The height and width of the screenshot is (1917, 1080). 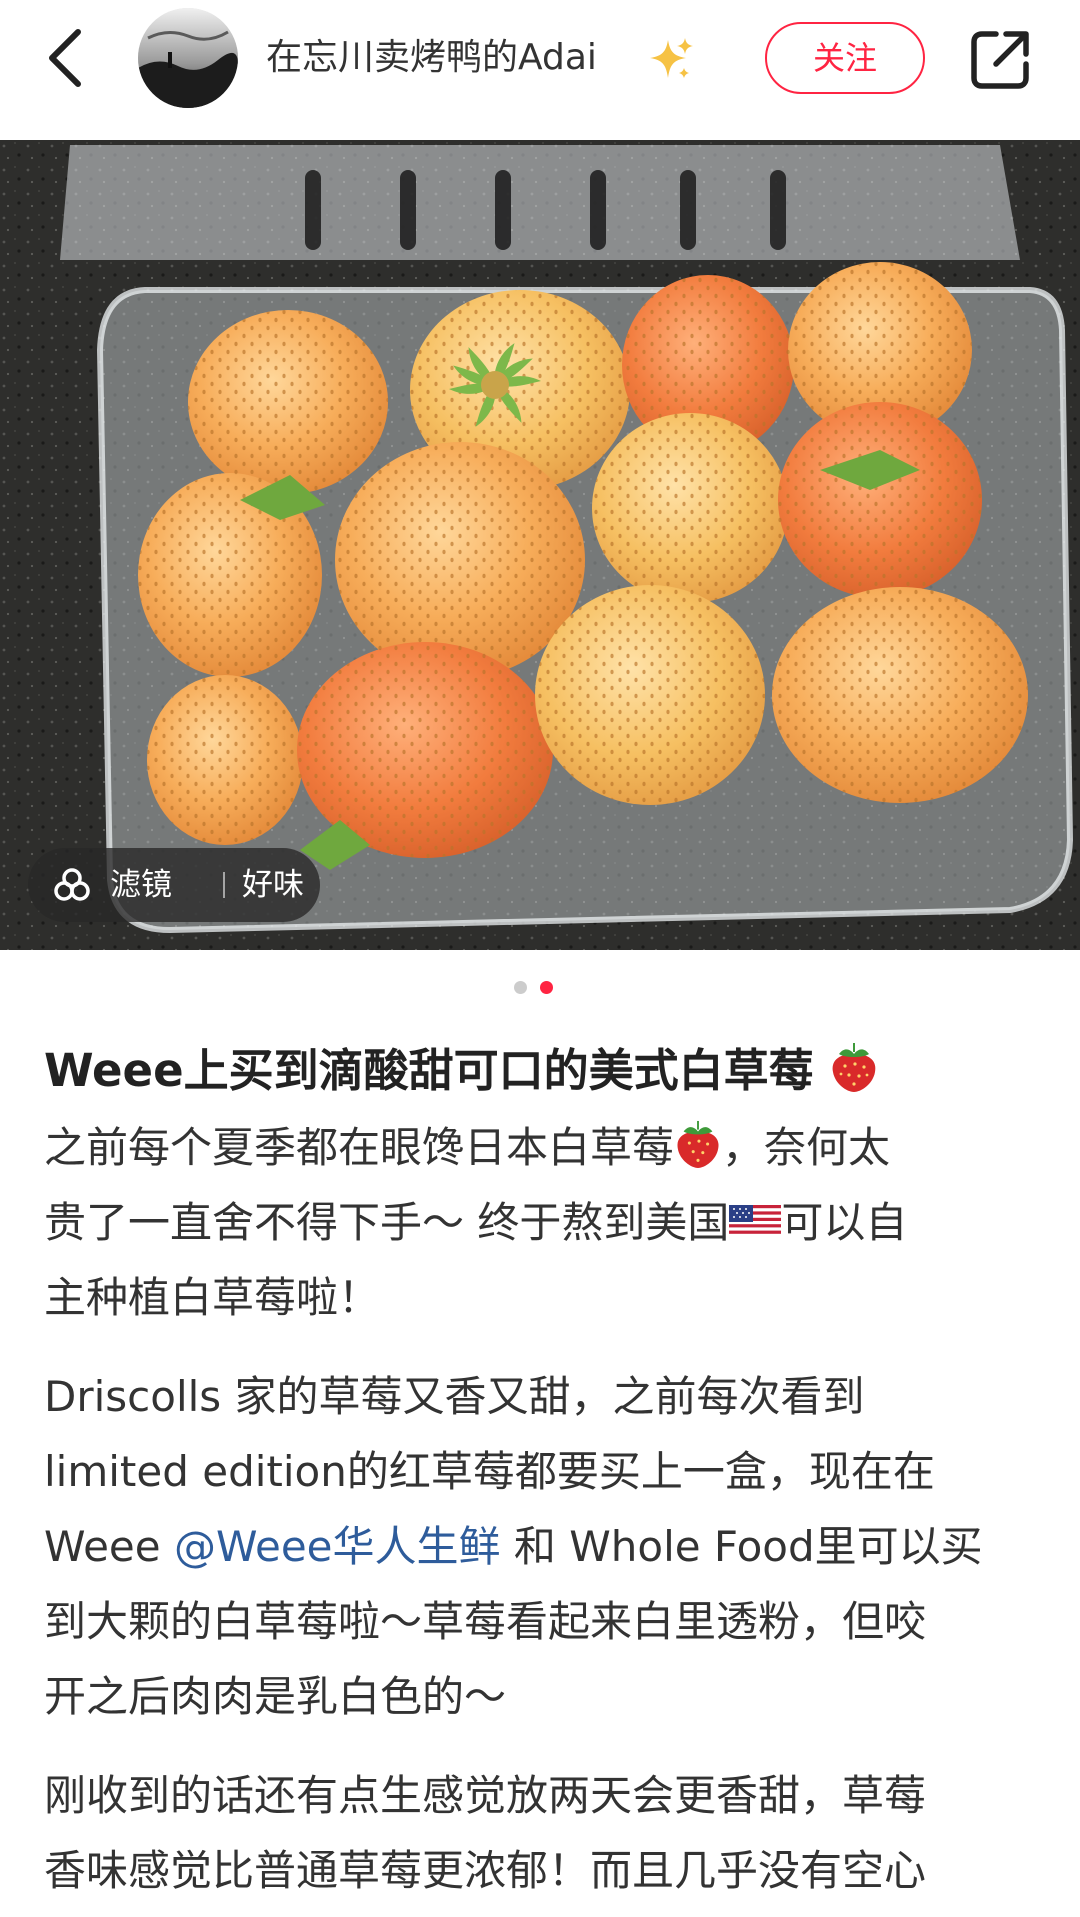 What do you see at coordinates (489, 1471) in the screenshot?
I see `p2-line-2: limited edition的红草莓都要买上一盒，现在在` at bounding box center [489, 1471].